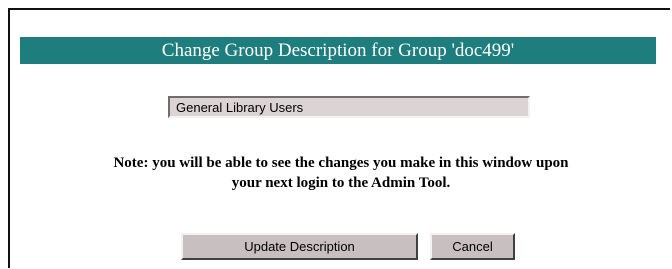  What do you see at coordinates (349, 107) in the screenshot?
I see `group-description-input` at bounding box center [349, 107].